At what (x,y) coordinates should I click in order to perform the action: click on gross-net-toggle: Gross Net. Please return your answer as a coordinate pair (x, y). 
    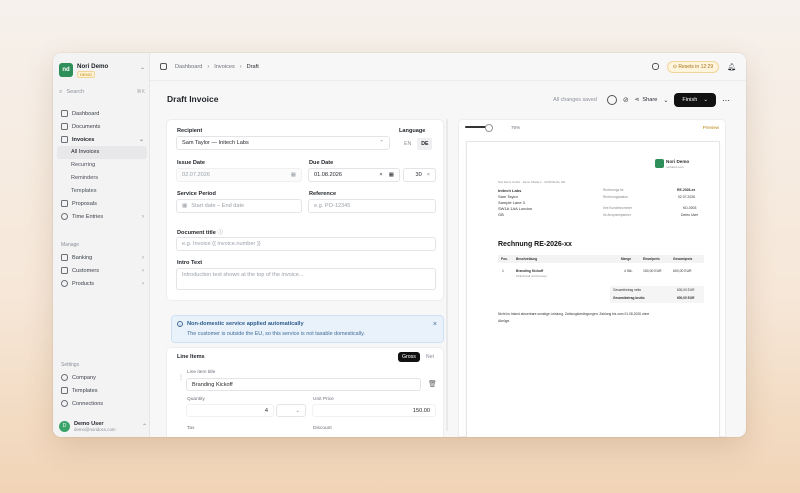
    Looking at the image, I should click on (418, 357).